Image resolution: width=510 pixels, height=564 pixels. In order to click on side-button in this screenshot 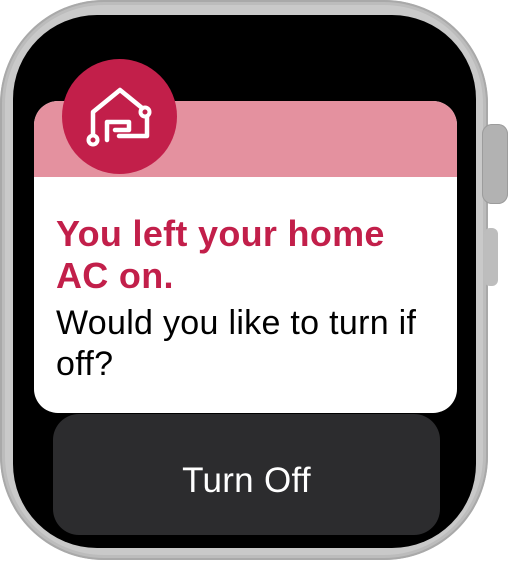, I will do `click(491, 257)`.